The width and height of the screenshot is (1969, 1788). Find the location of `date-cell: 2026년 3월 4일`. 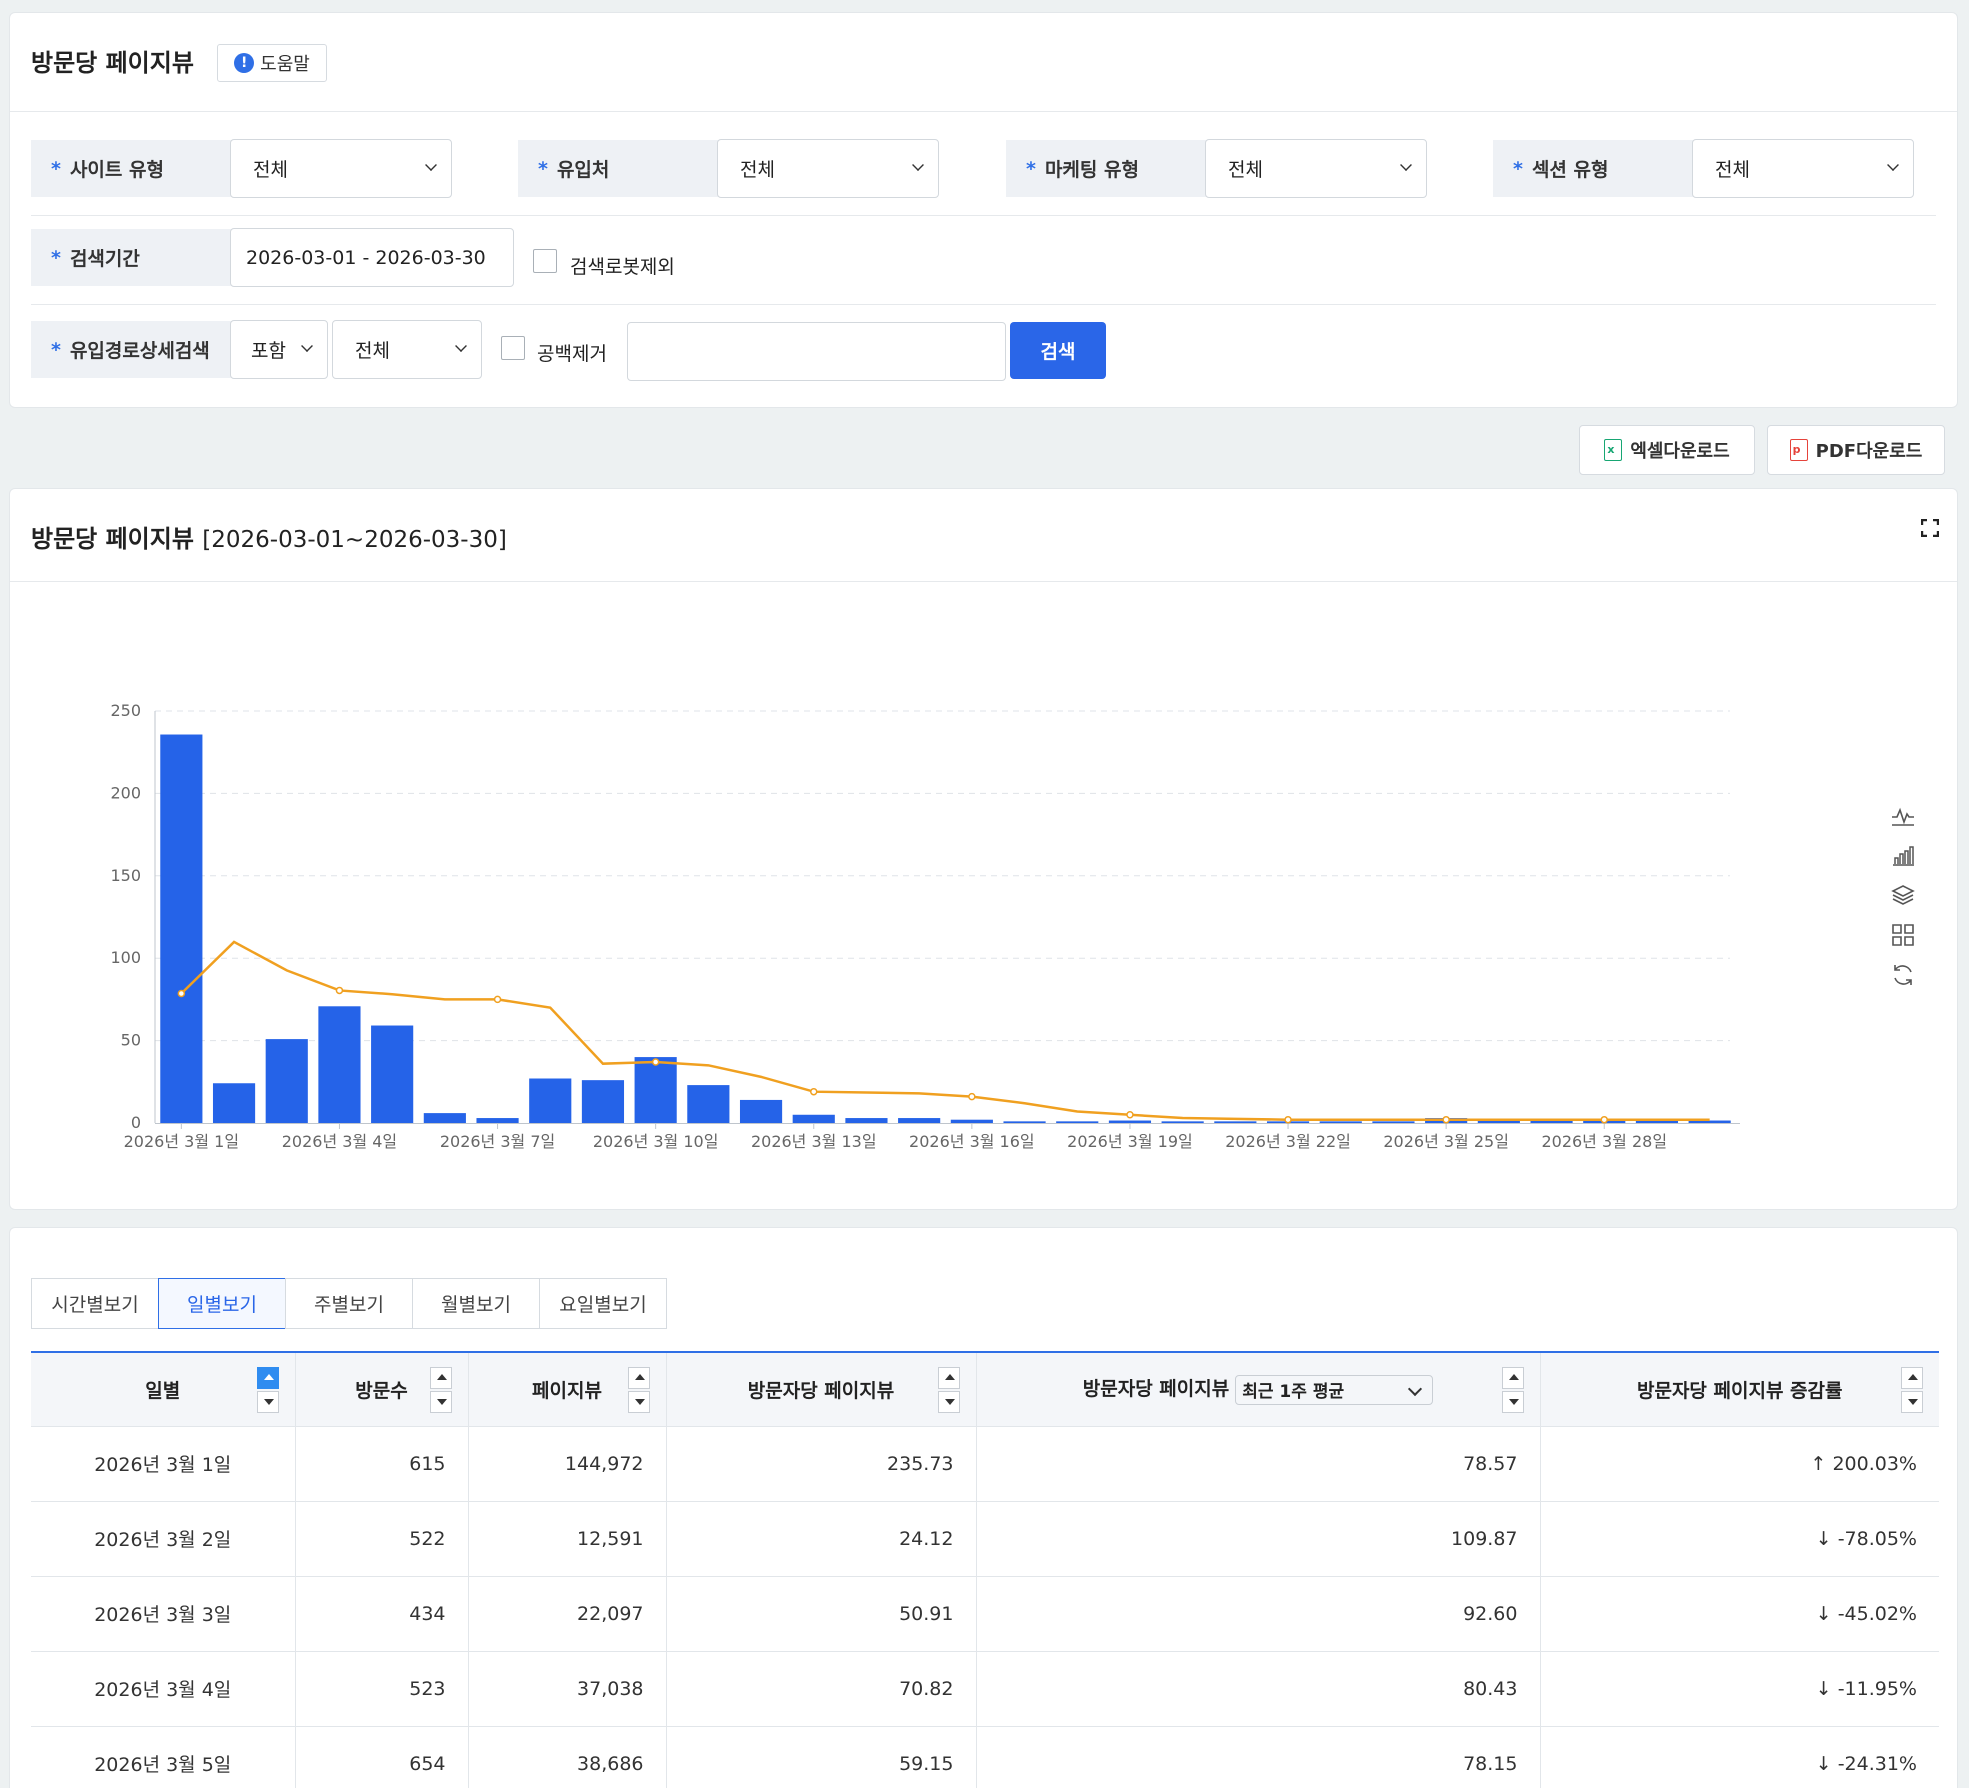

date-cell: 2026년 3월 4일 is located at coordinates (163, 1689).